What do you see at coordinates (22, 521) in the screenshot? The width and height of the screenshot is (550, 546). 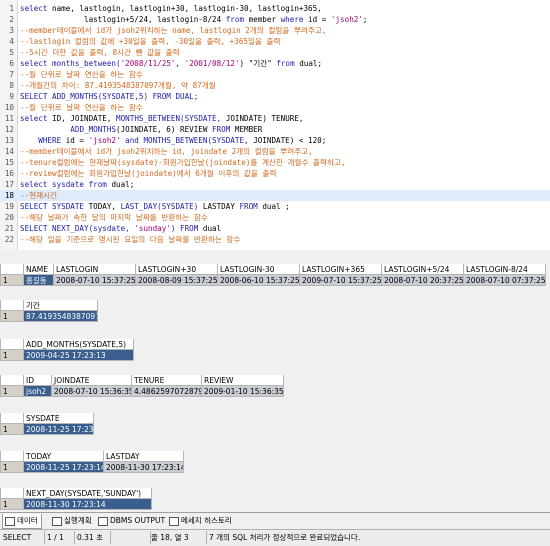 I see `tab-data: 데이터` at bounding box center [22, 521].